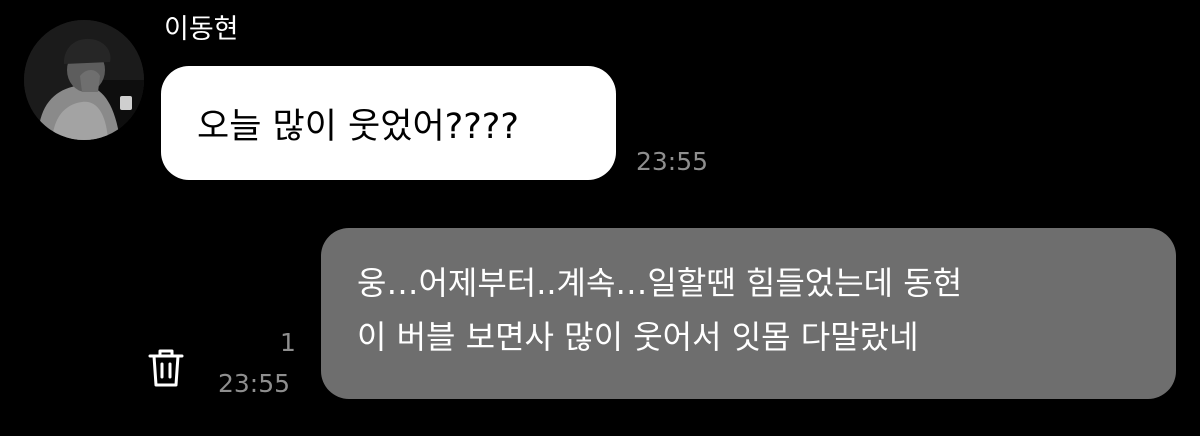  I want to click on incoming-message-text: 오늘 많이 웃었어????, so click(358, 126).